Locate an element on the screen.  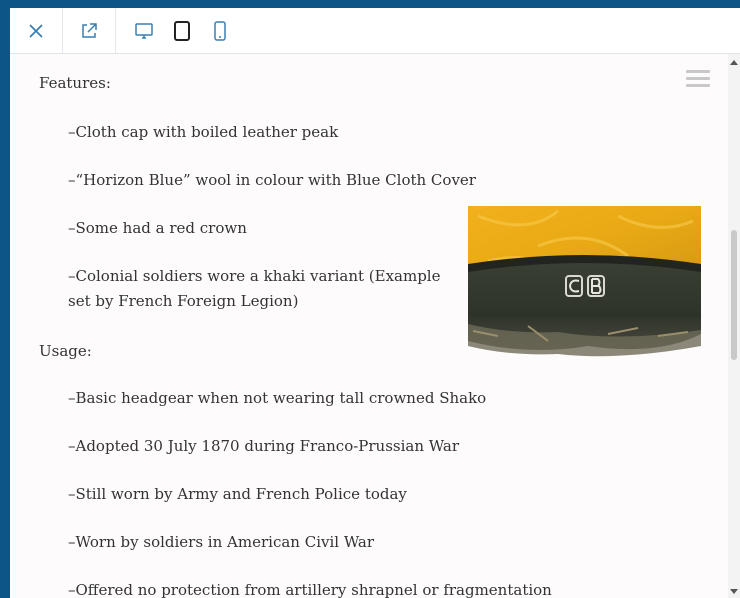
features-heading: Features: is located at coordinates (75, 83).